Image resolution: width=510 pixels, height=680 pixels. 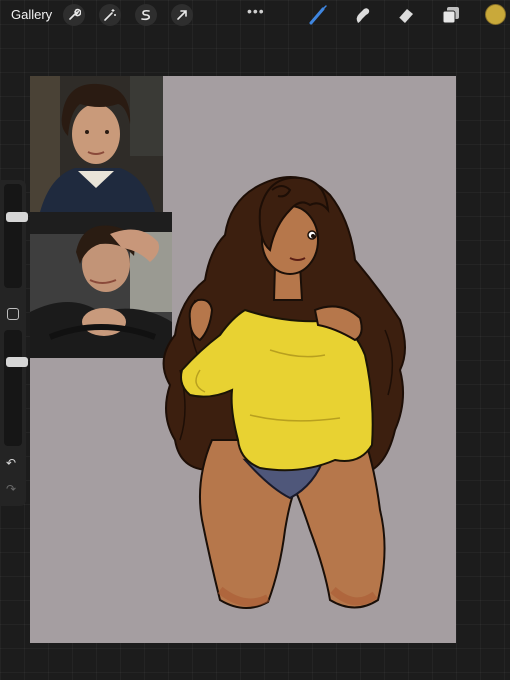 What do you see at coordinates (74, 15) in the screenshot?
I see `actions-wrench-icon` at bounding box center [74, 15].